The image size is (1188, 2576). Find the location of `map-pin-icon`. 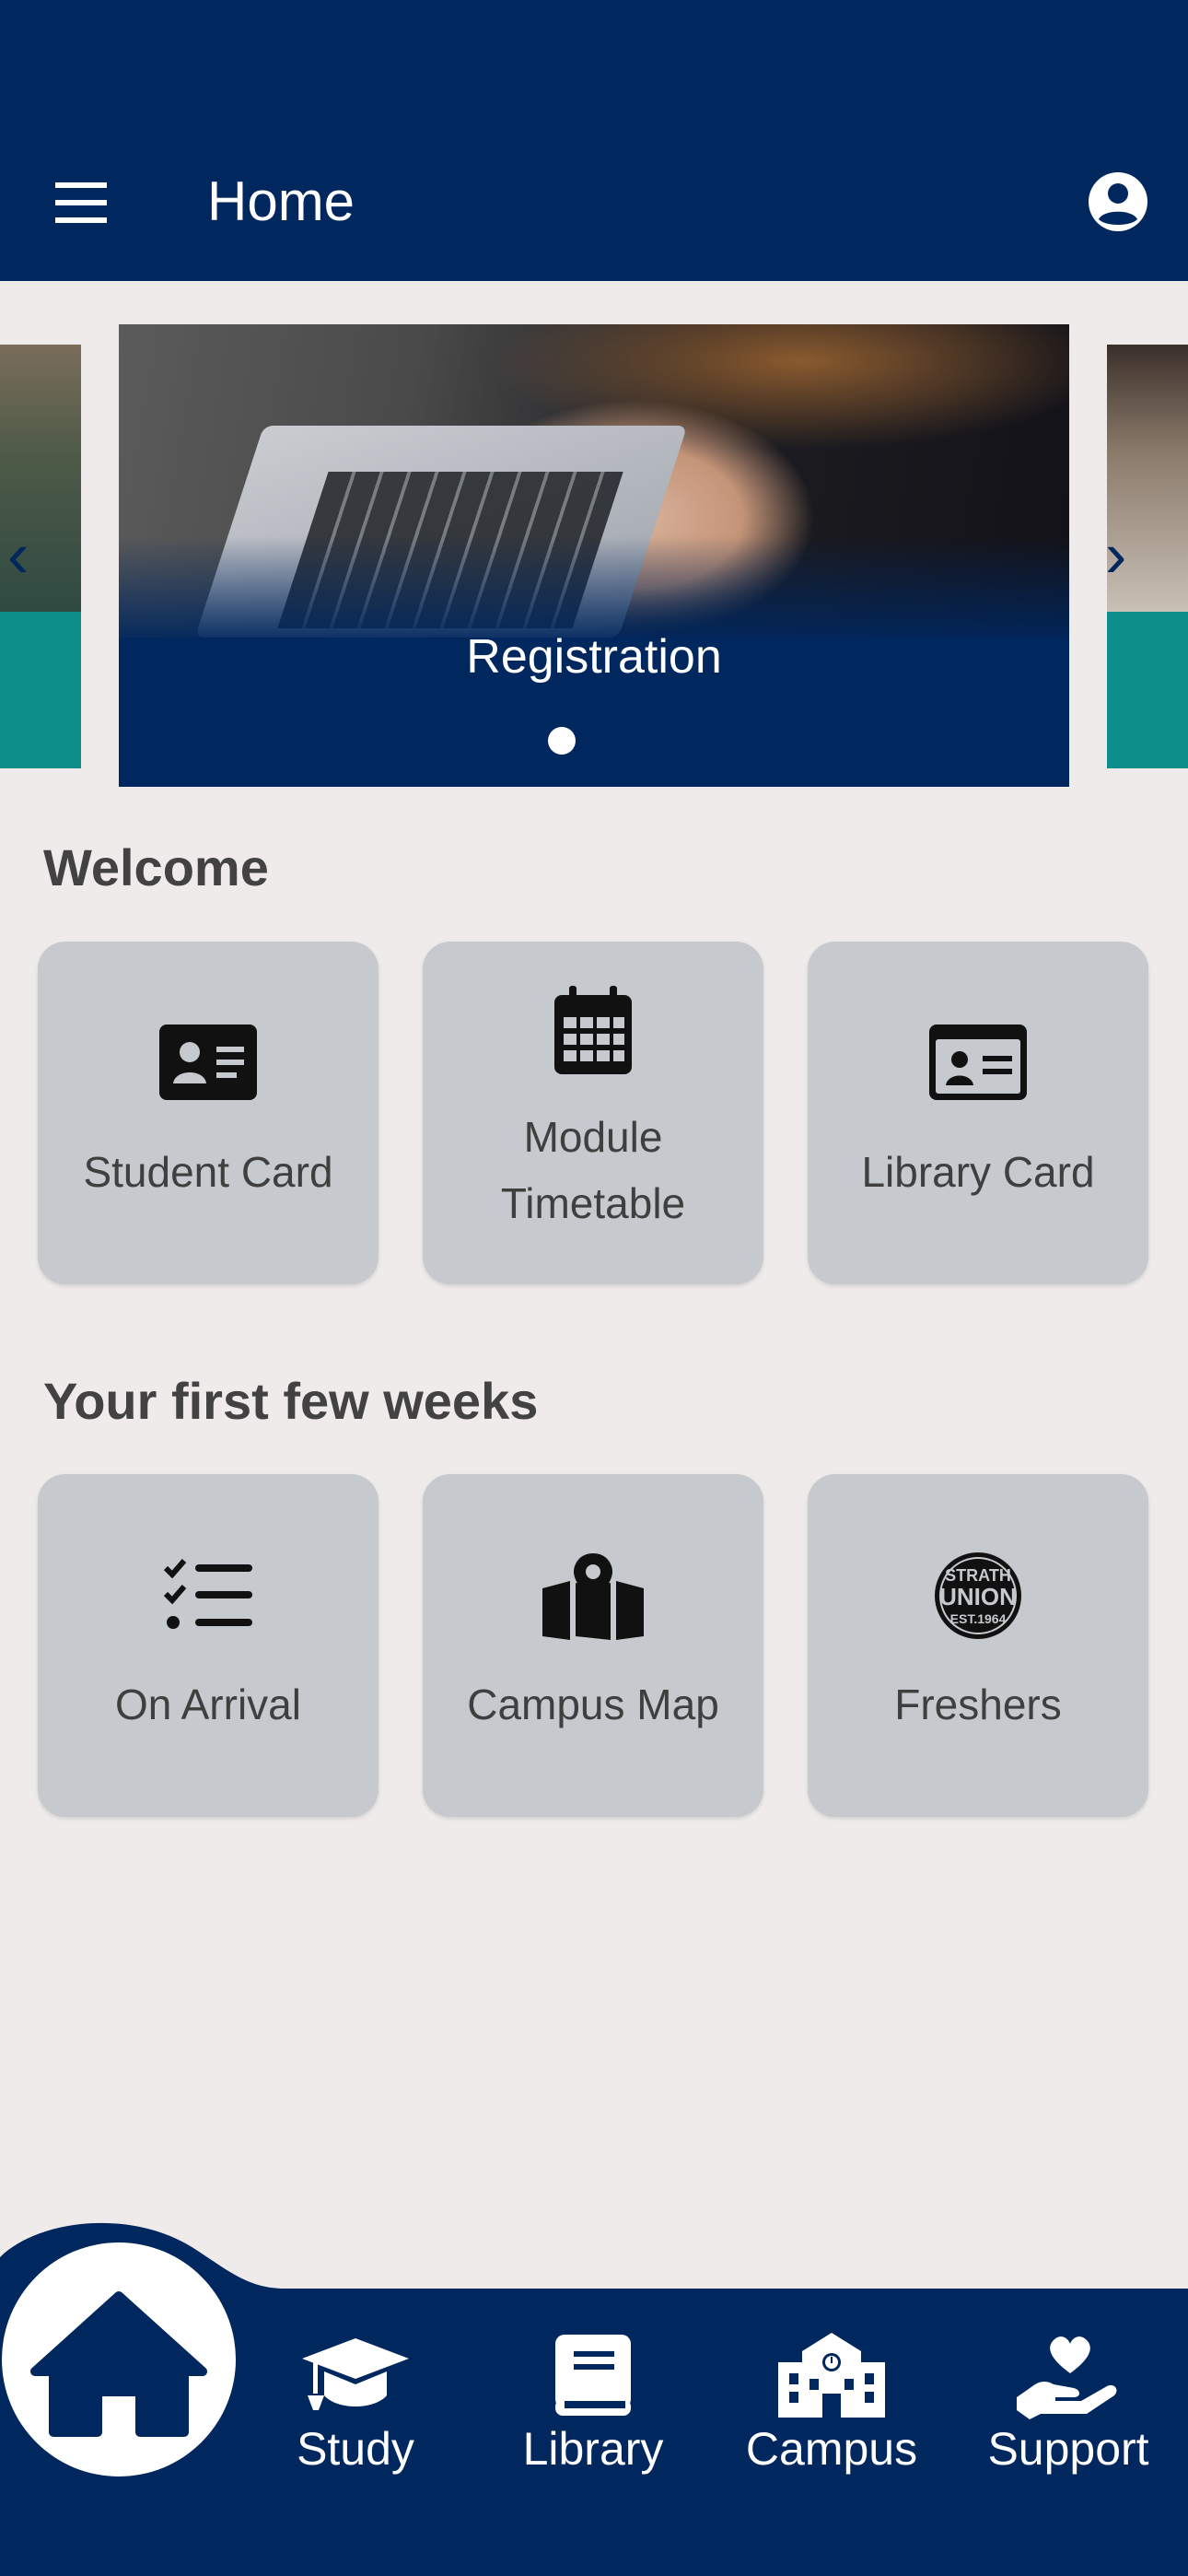

map-pin-icon is located at coordinates (593, 1595).